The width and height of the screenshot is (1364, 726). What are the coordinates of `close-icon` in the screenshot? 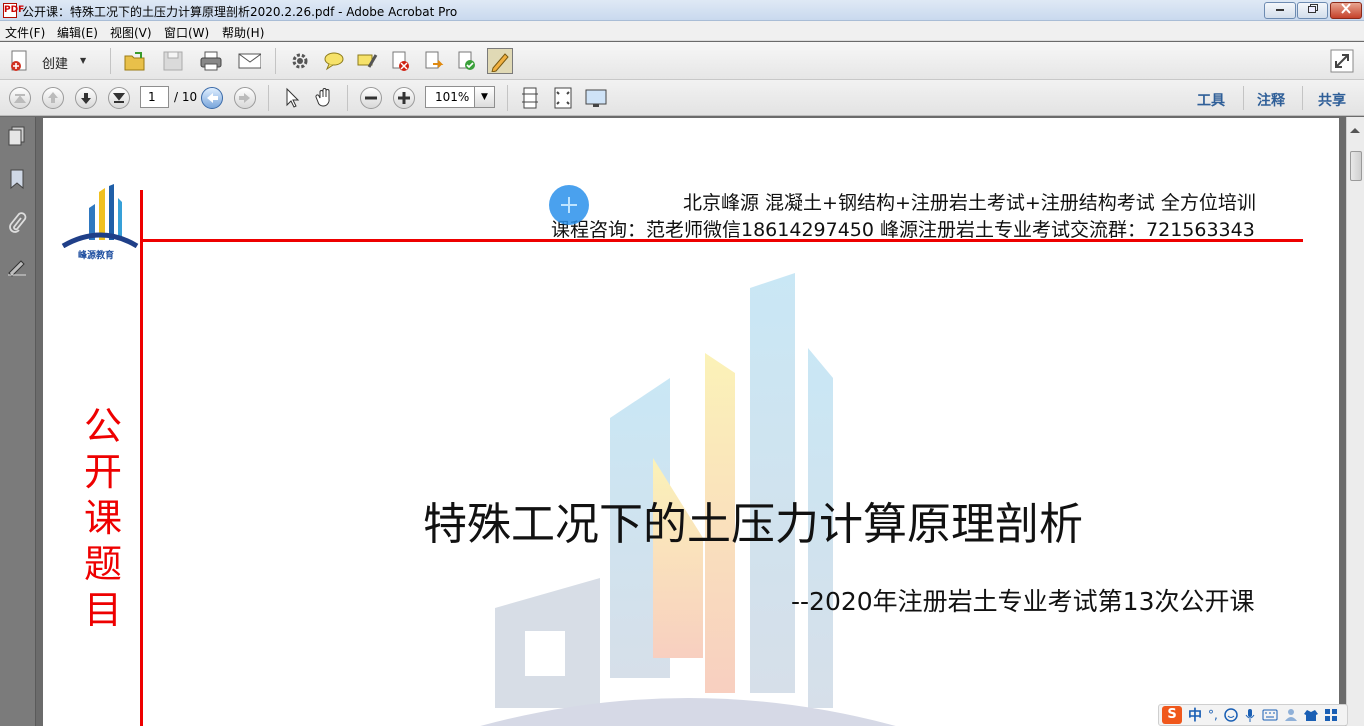 It's located at (1346, 8).